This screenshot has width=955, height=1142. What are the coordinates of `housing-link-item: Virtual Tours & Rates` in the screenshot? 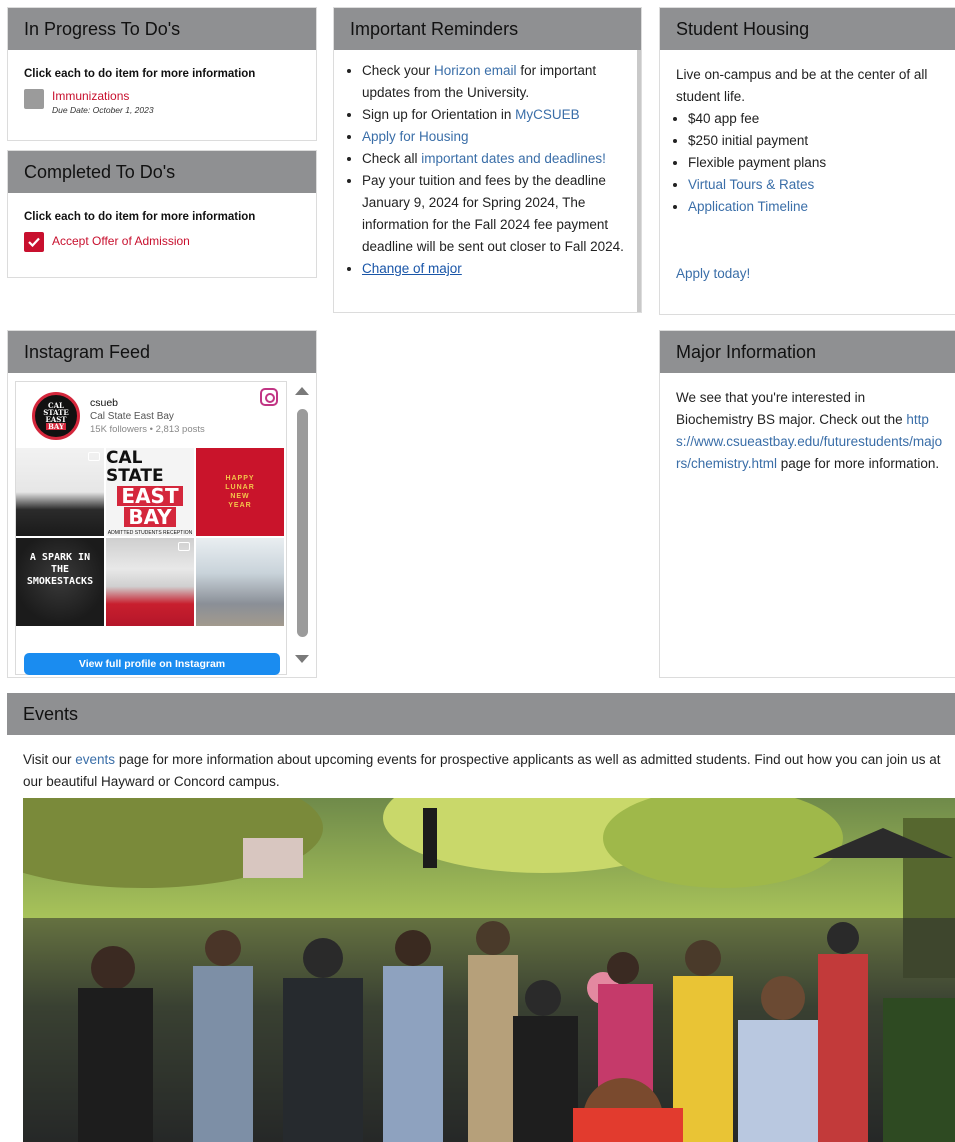 It's located at (815, 185).